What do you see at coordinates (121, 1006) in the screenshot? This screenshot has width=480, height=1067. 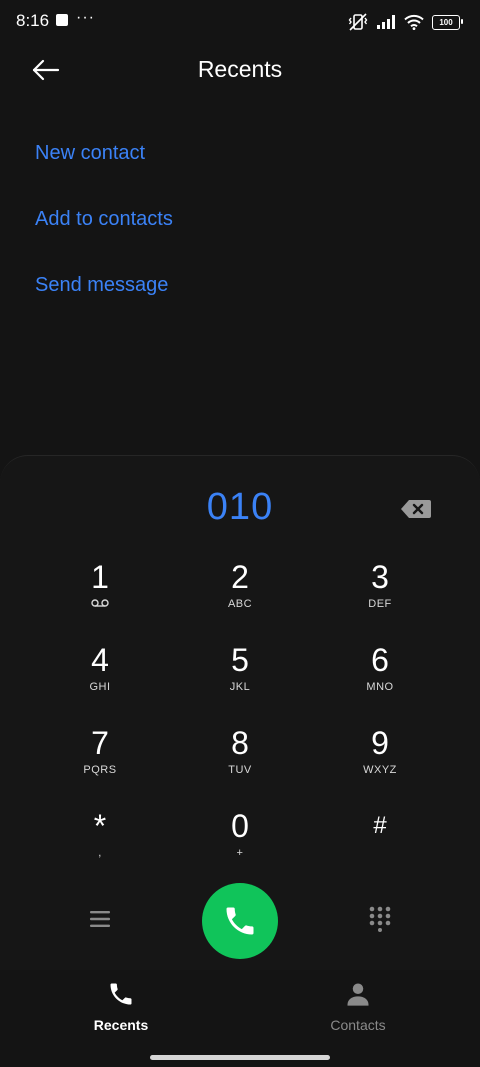 I see `tab-recents: Recents` at bounding box center [121, 1006].